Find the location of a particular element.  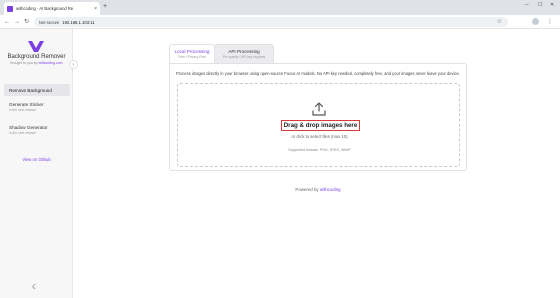

tab-subtitle: Free / Privacy First is located at coordinates (192, 57).